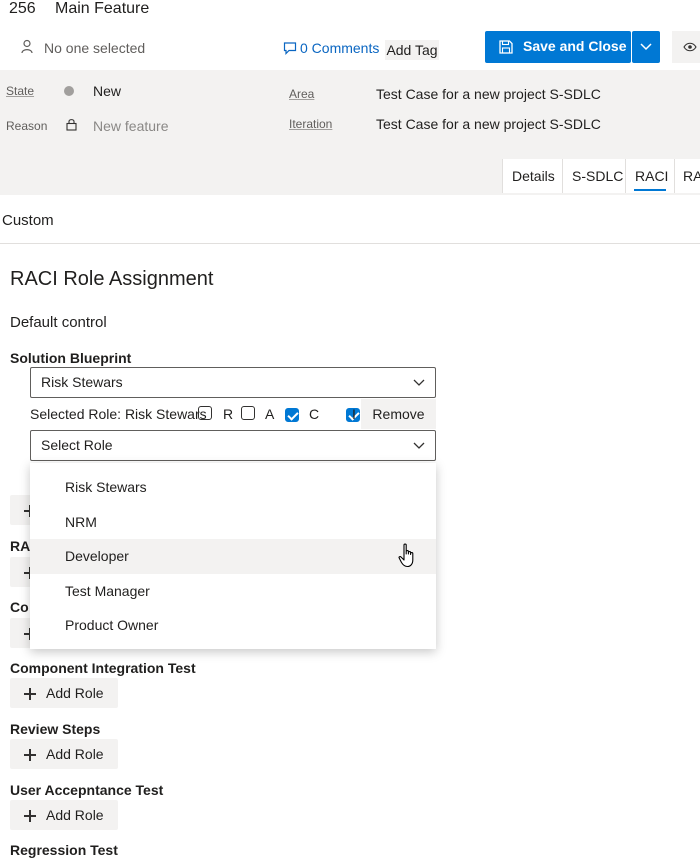  What do you see at coordinates (69, 91) in the screenshot?
I see `state-dot-icon` at bounding box center [69, 91].